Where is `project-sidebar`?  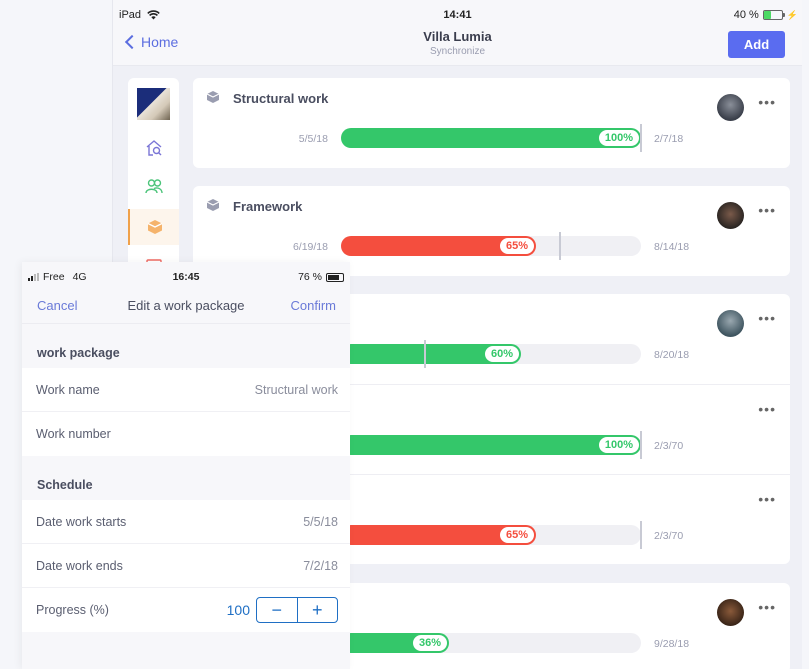 project-sidebar is located at coordinates (153, 178).